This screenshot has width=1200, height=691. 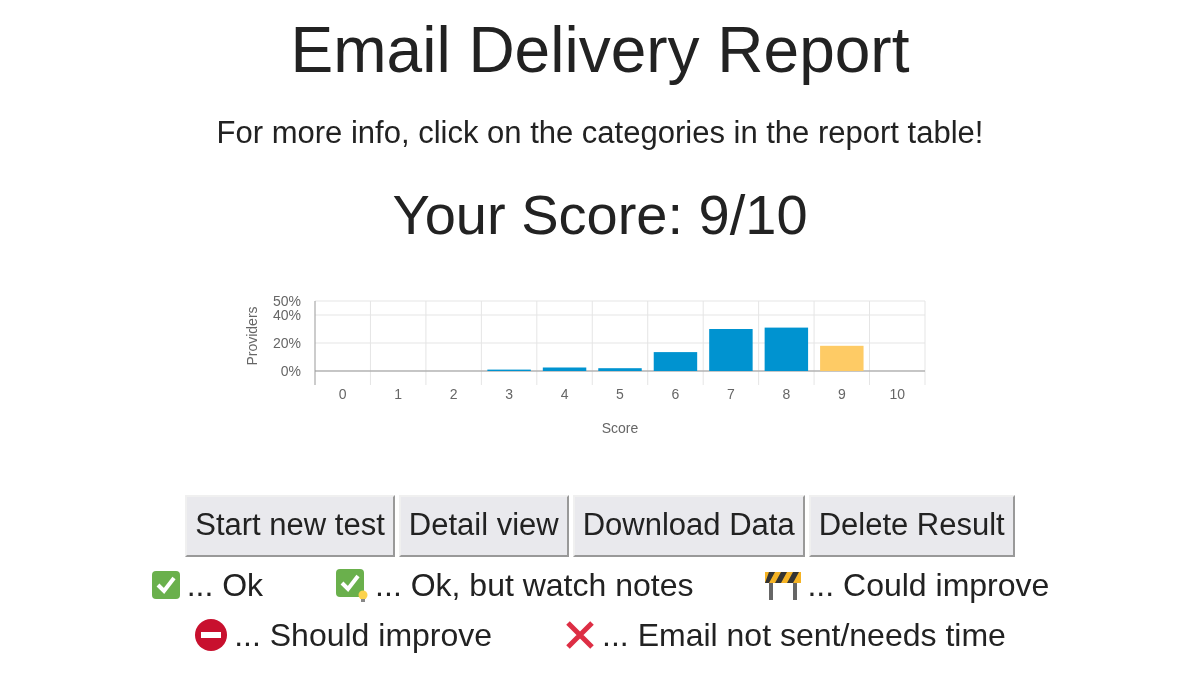 What do you see at coordinates (211, 634) in the screenshot?
I see `no-entry-icon` at bounding box center [211, 634].